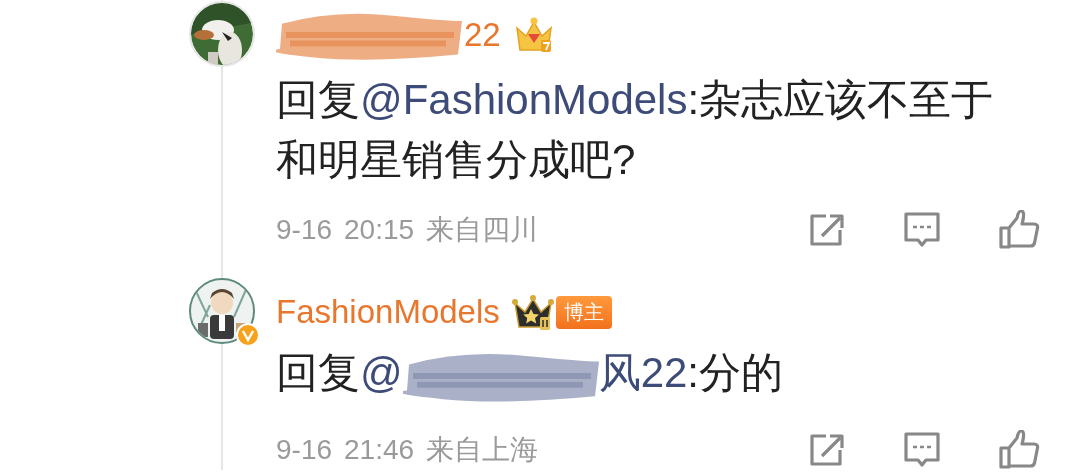  I want to click on verified-icon, so click(248, 335).